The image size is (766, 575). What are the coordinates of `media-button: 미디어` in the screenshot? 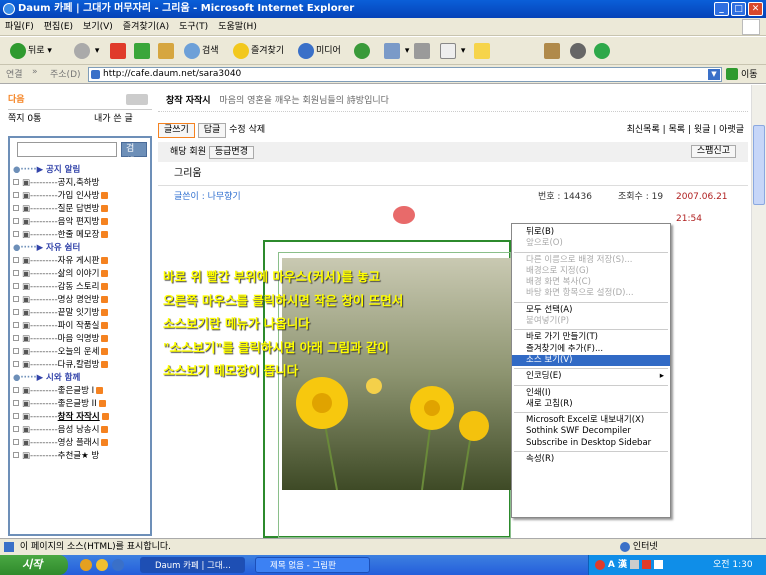 It's located at (319, 51).